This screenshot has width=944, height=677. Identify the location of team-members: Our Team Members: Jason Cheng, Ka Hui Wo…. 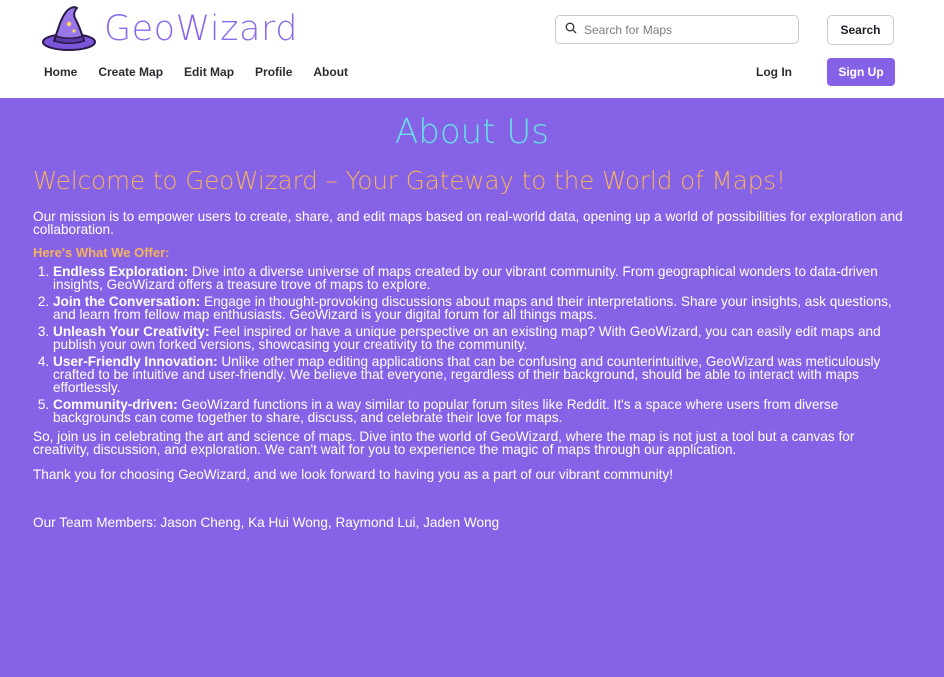
(266, 522).